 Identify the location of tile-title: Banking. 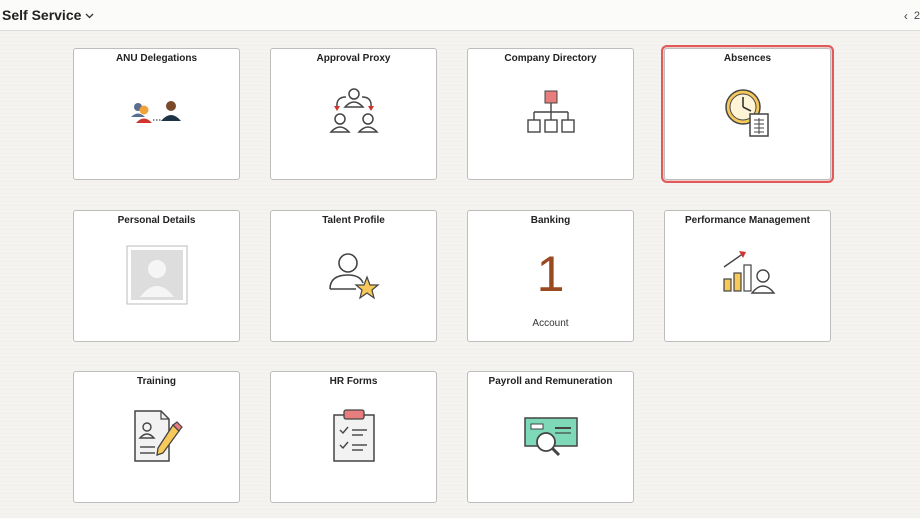
(550, 220).